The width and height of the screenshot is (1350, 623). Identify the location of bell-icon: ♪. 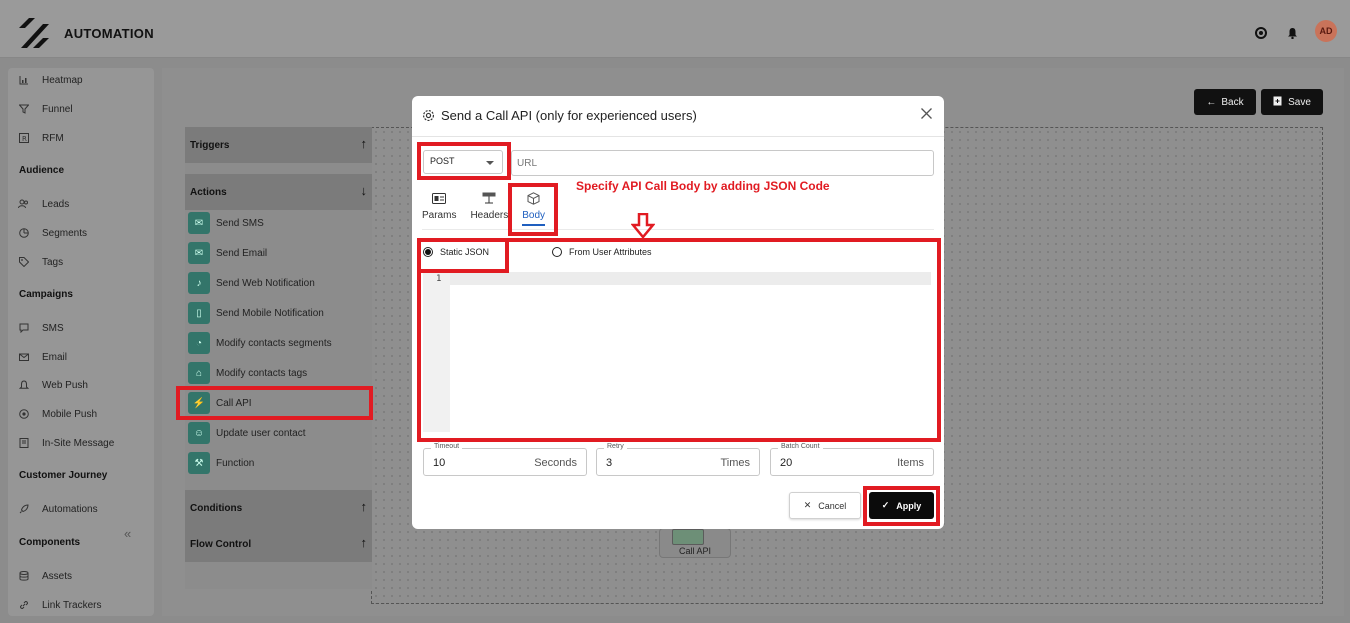
(199, 283).